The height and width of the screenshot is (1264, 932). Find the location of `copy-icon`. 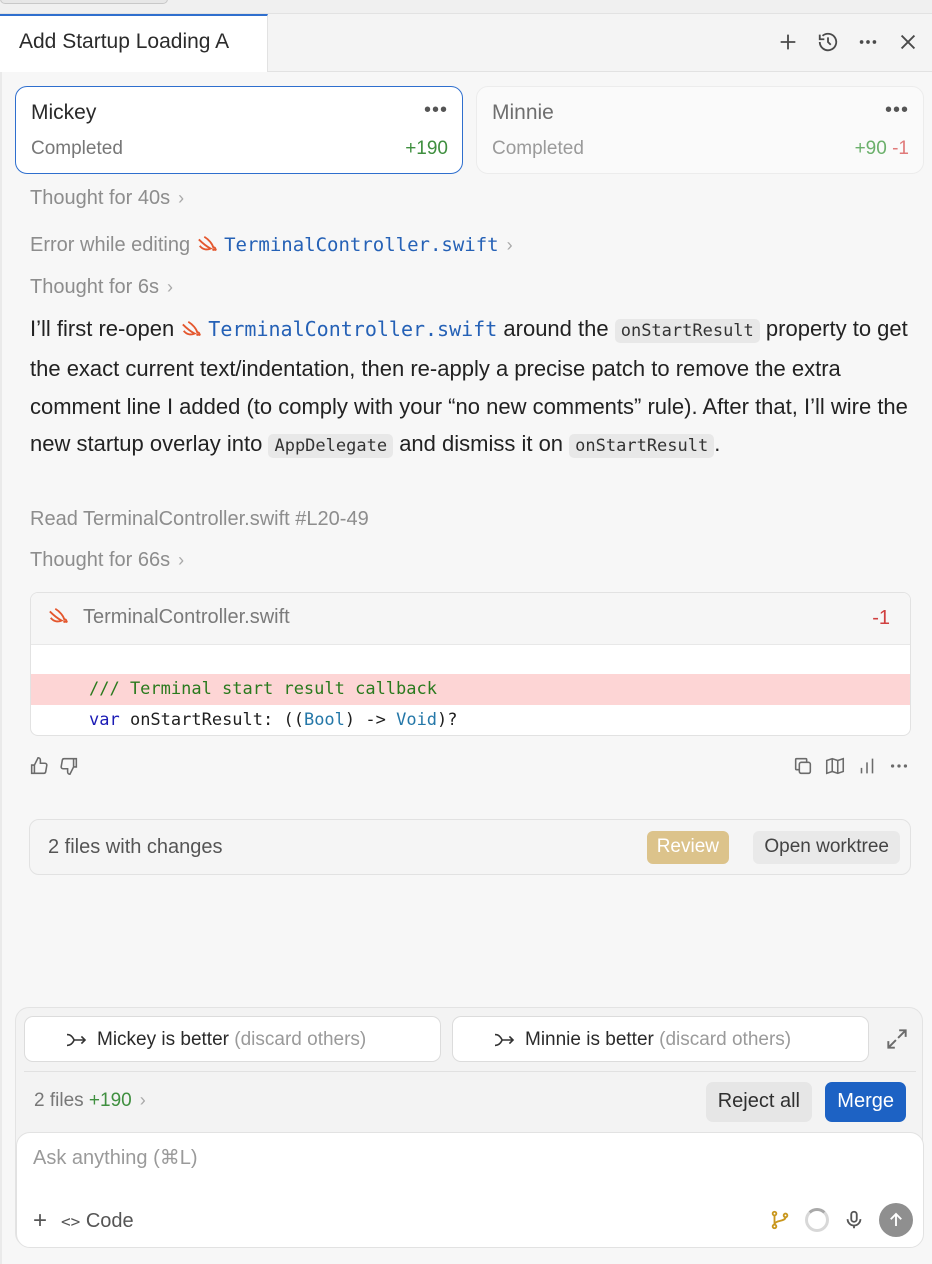

copy-icon is located at coordinates (803, 766).